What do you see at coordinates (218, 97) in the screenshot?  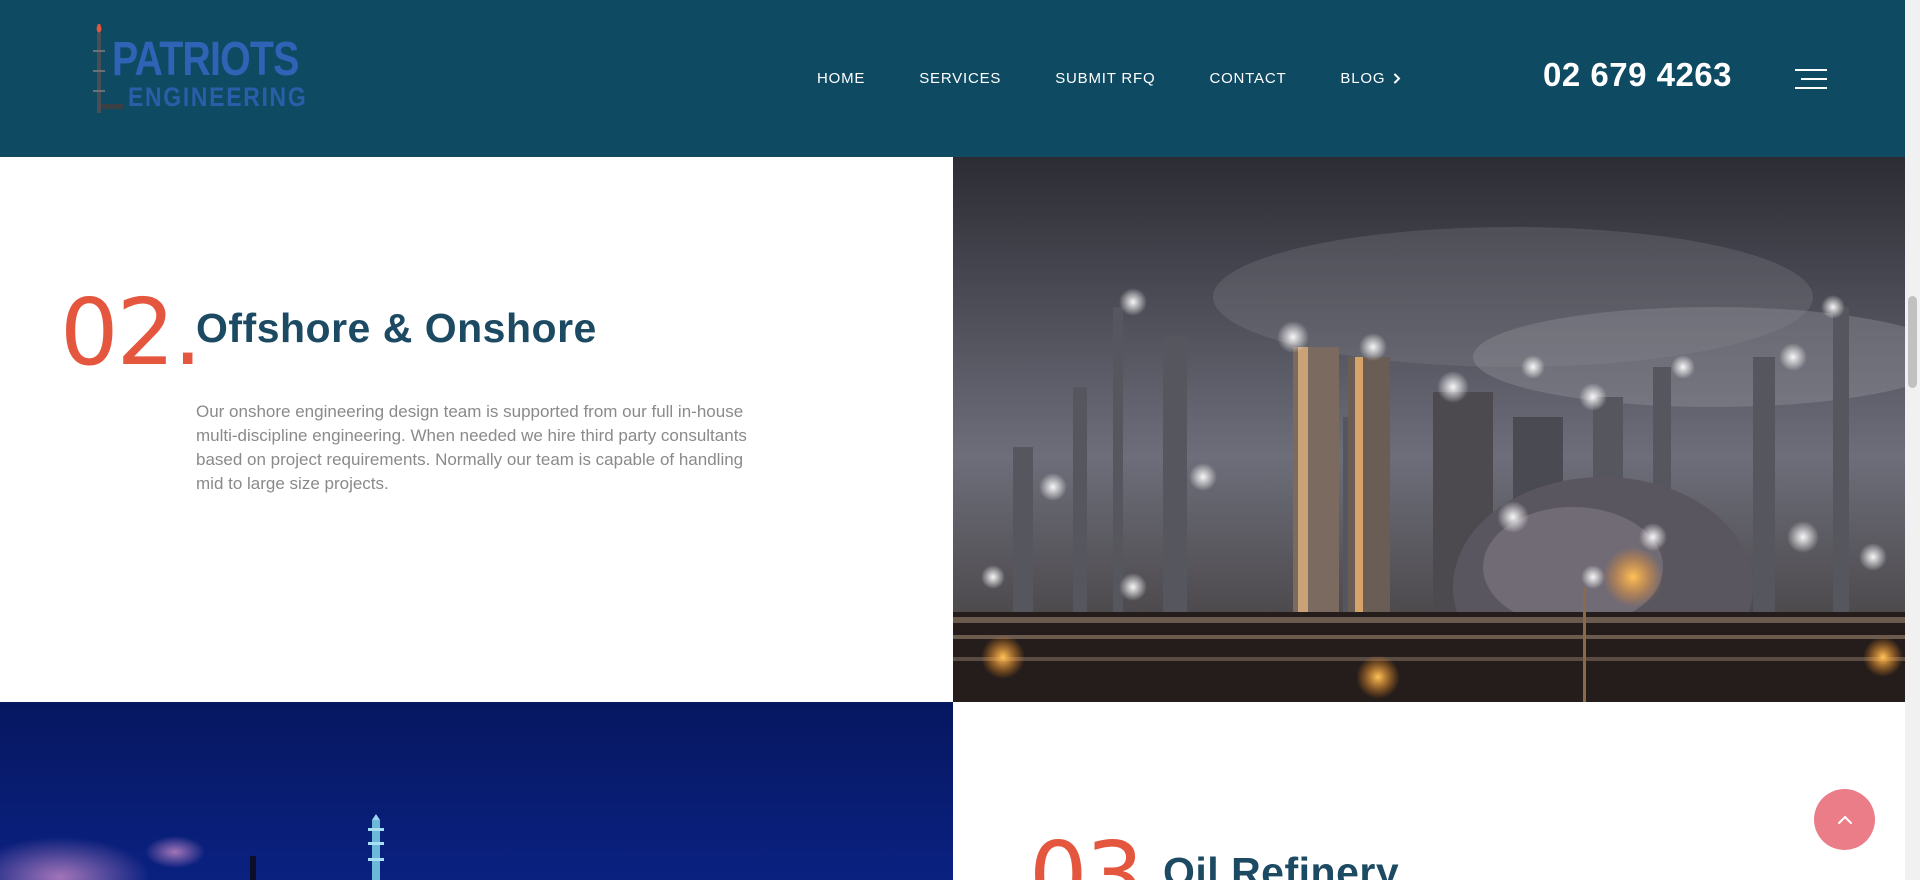 I see `logo-text-secondary: ENGINEERING` at bounding box center [218, 97].